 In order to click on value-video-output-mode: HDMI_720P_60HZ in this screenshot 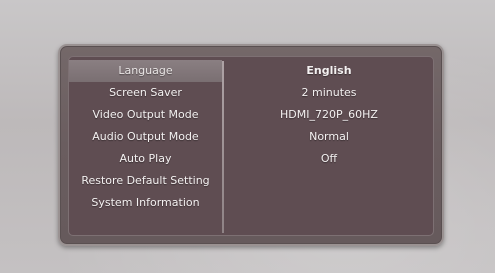, I will do `click(329, 114)`.